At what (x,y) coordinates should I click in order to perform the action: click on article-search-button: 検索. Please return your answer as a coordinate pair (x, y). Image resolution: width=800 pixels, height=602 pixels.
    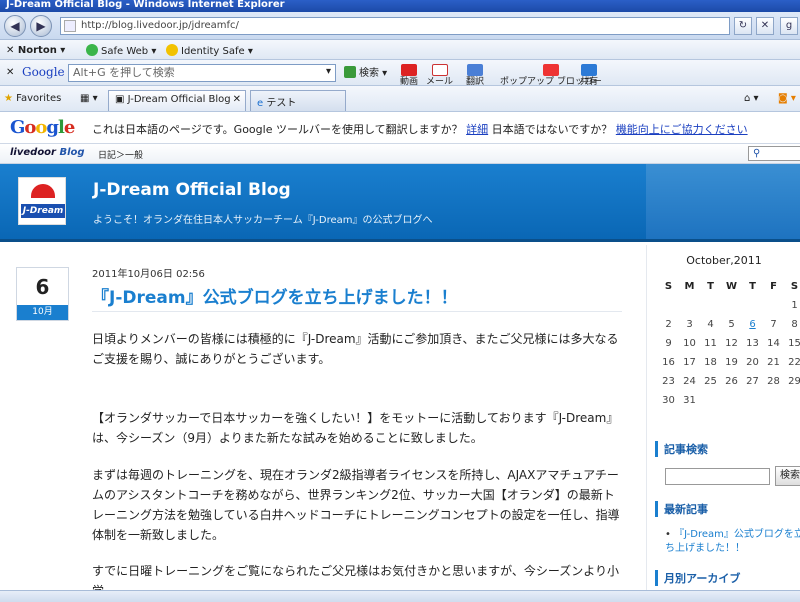
    Looking at the image, I should click on (787, 476).